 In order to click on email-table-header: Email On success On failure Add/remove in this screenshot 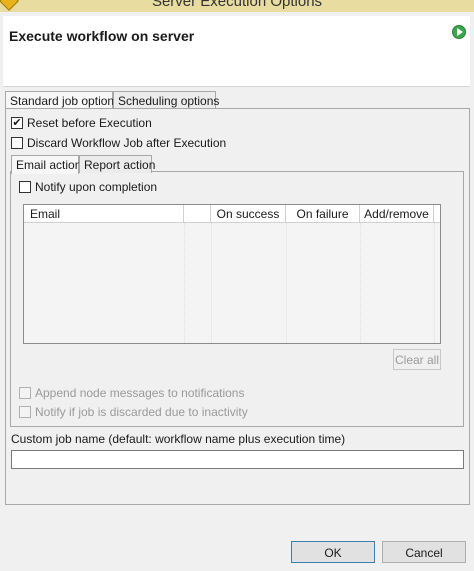, I will do `click(232, 214)`.